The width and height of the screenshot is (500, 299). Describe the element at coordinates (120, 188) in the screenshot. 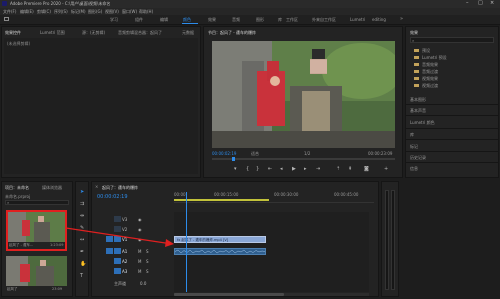

I see `tab-timeline-sequence: 起风了：遭车的爆炸` at that location.